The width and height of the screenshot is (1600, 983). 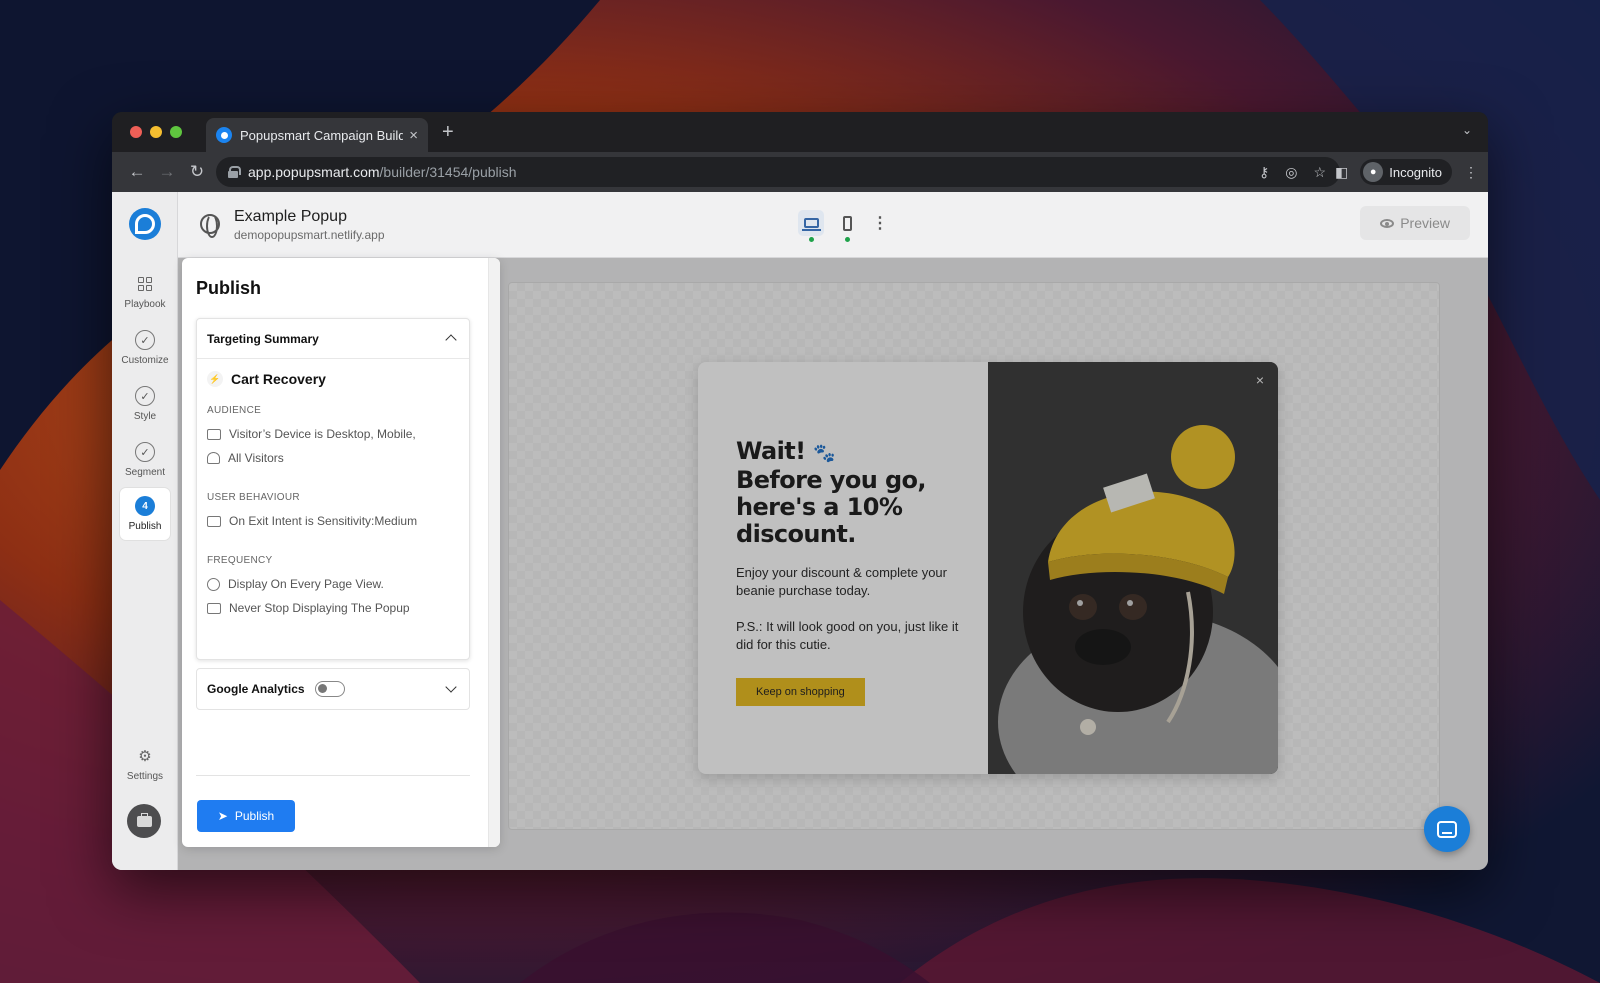 What do you see at coordinates (1373, 172) in the screenshot?
I see `incognito-icon: ●` at bounding box center [1373, 172].